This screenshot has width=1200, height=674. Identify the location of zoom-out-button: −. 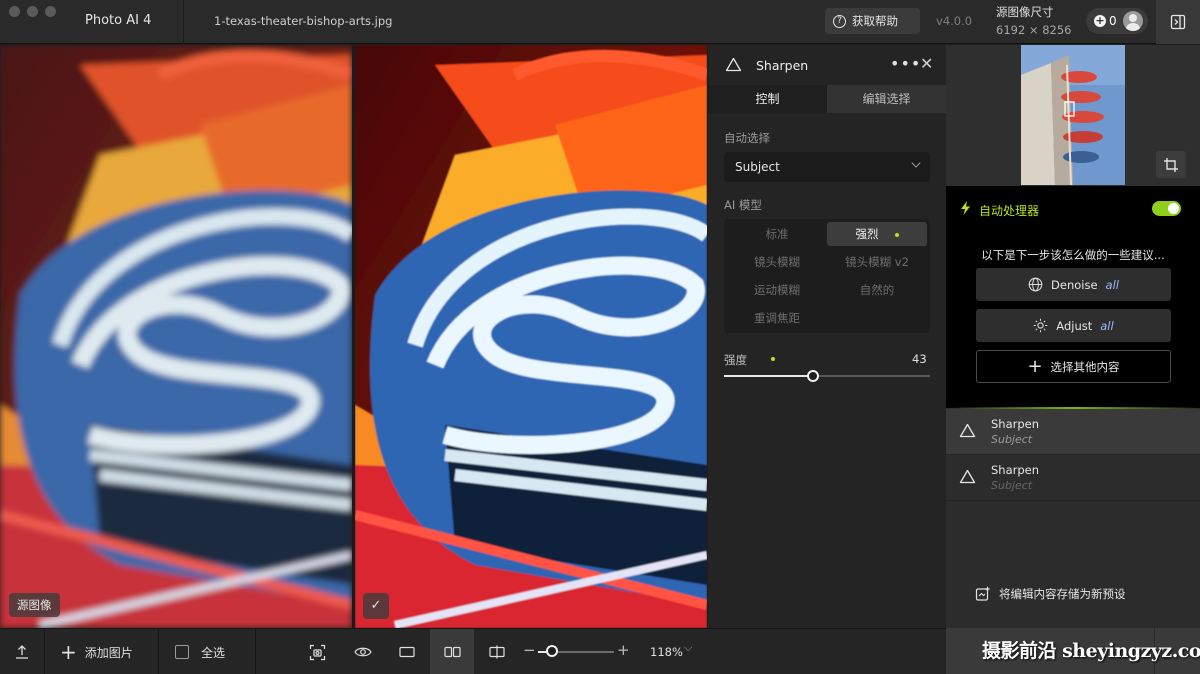
(529, 650).